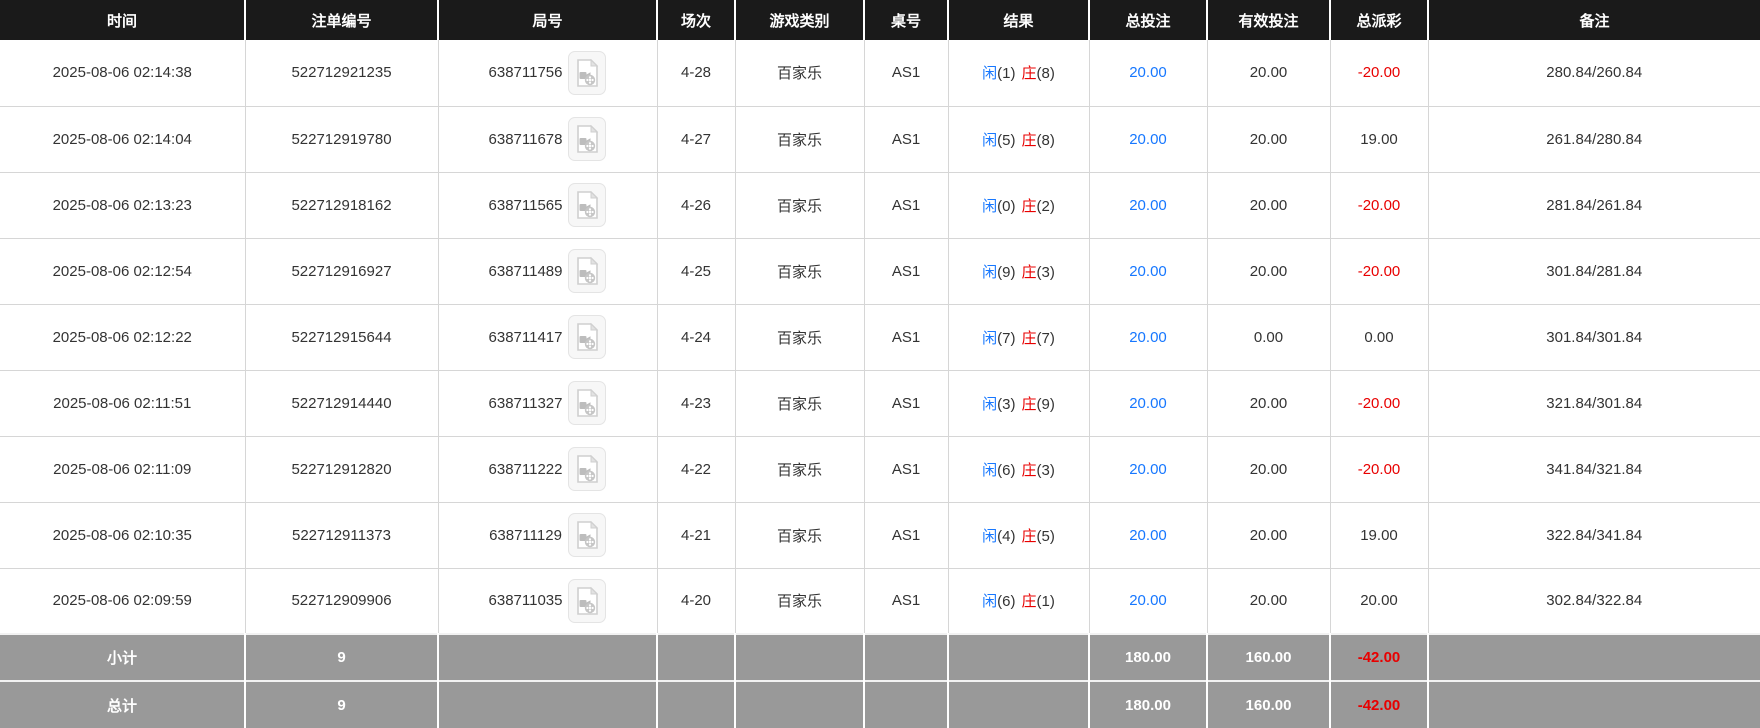 This screenshot has height=728, width=1760. What do you see at coordinates (525, 403) in the screenshot?
I see `round-id-text: 638711327` at bounding box center [525, 403].